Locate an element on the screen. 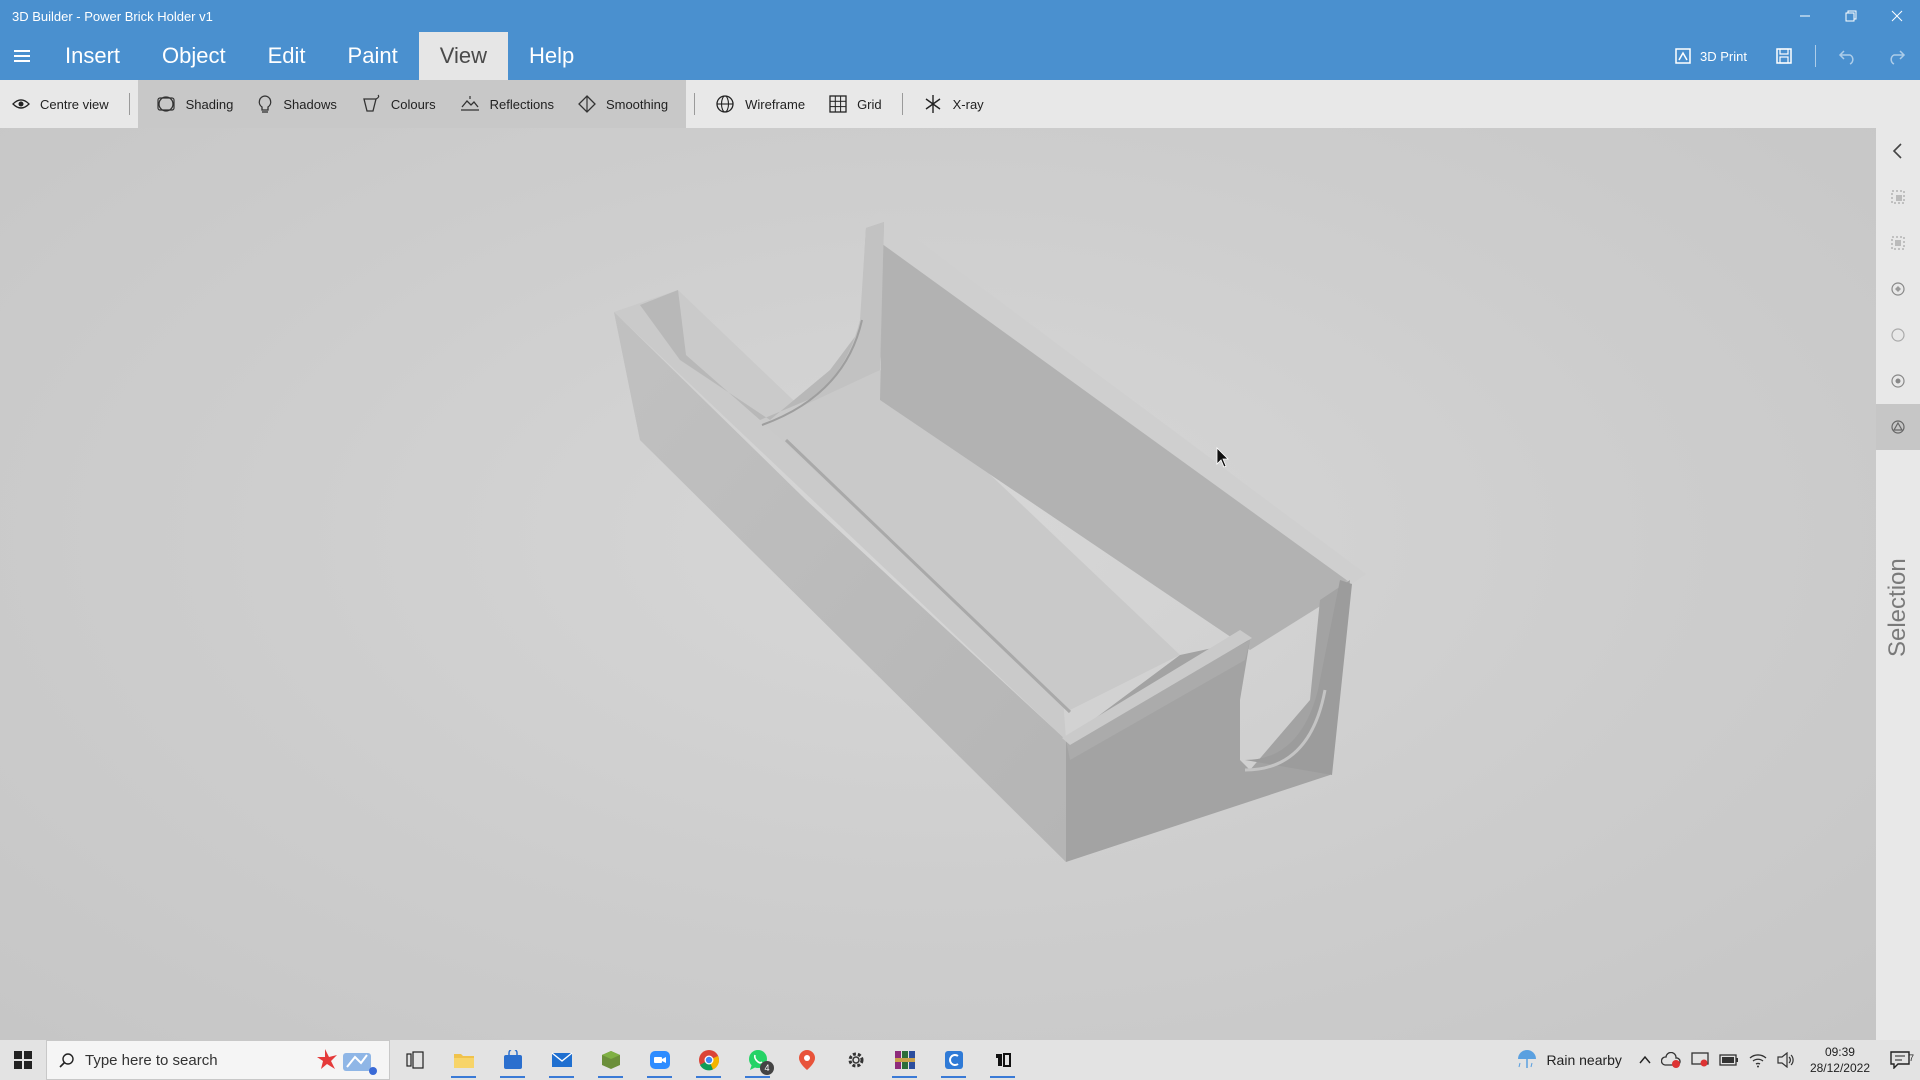 This screenshot has width=1920, height=1080. redo-icon is located at coordinates (1898, 57).